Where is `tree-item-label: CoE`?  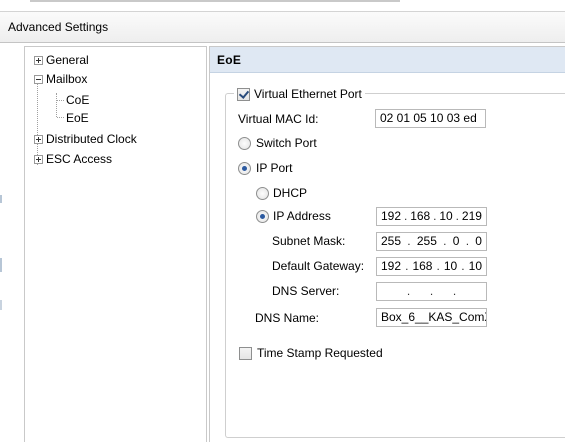
tree-item-label: CoE is located at coordinates (78, 100).